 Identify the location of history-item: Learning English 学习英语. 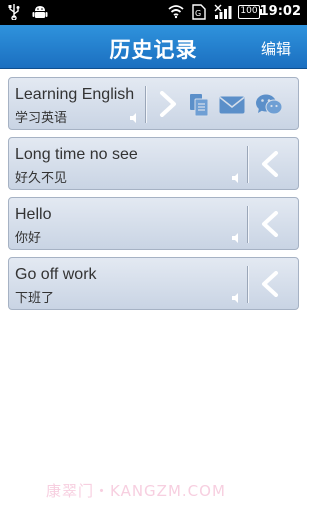
(153, 103).